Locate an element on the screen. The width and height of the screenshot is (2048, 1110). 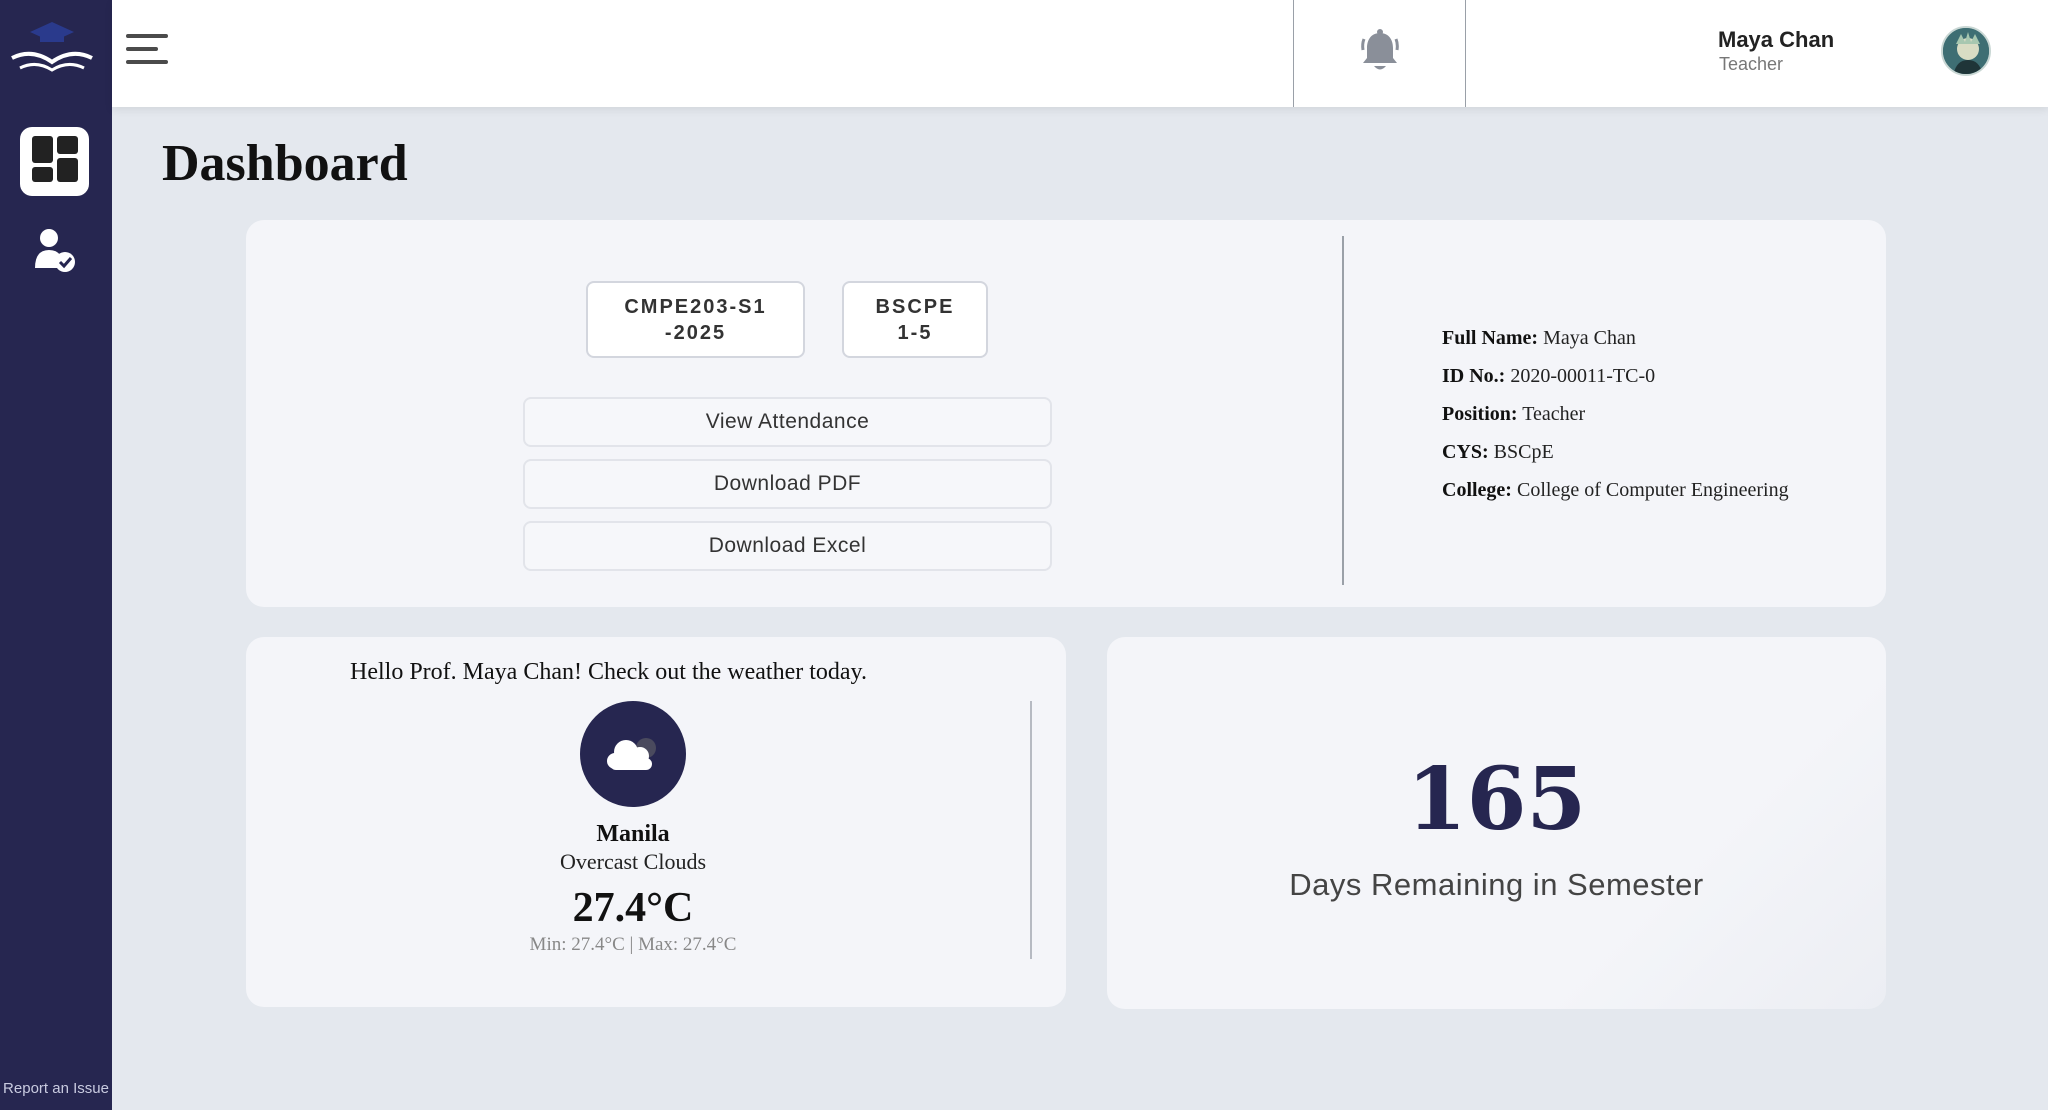
course-code-chip: CMPE203-S1-2025 is located at coordinates (695, 319).